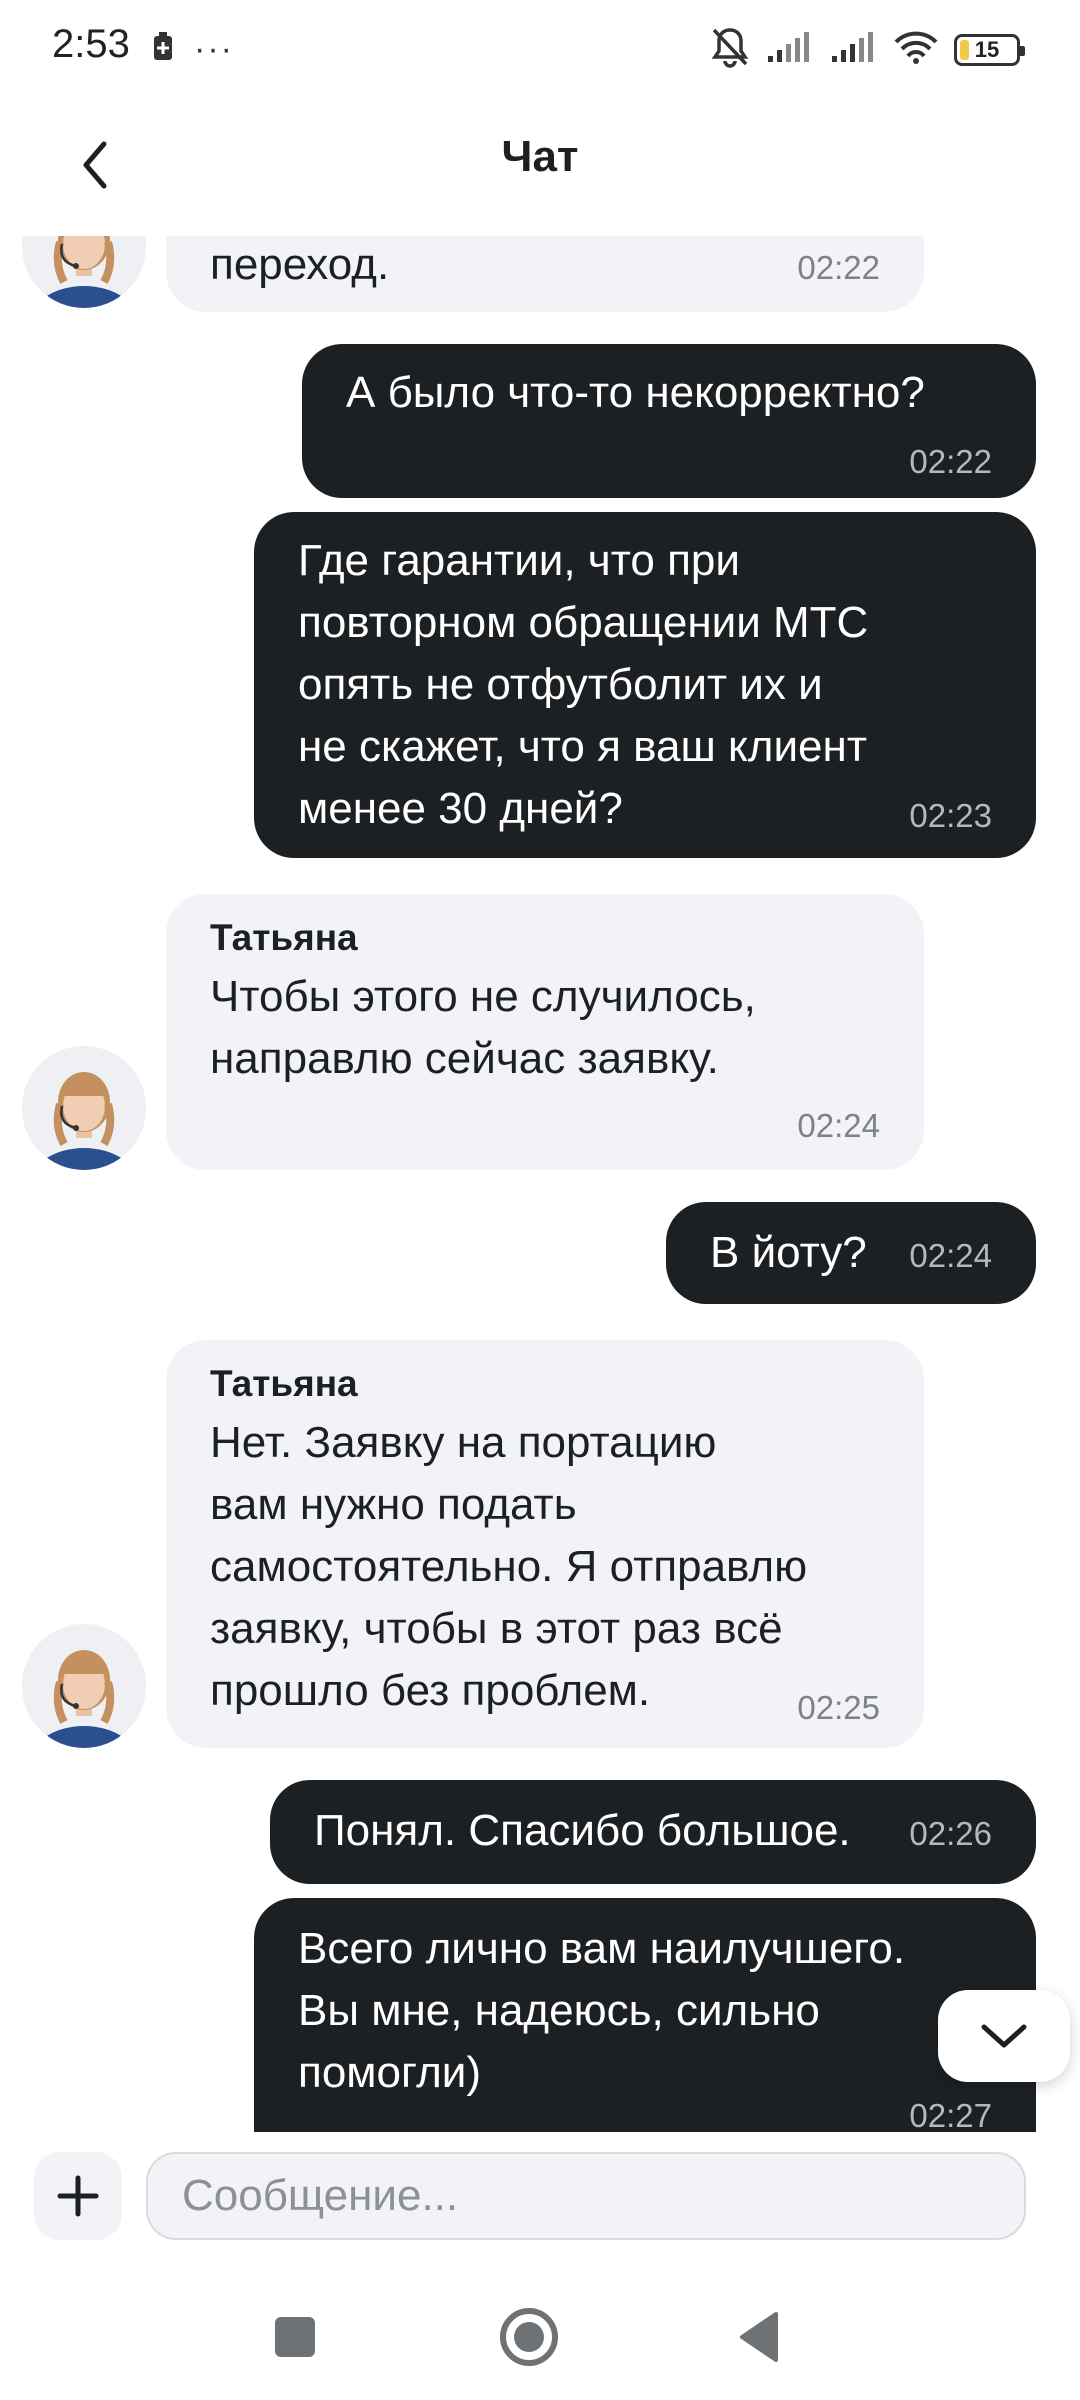 The width and height of the screenshot is (1080, 2400). Describe the element at coordinates (950, 1833) in the screenshot. I see `message-time: 02:26` at that location.